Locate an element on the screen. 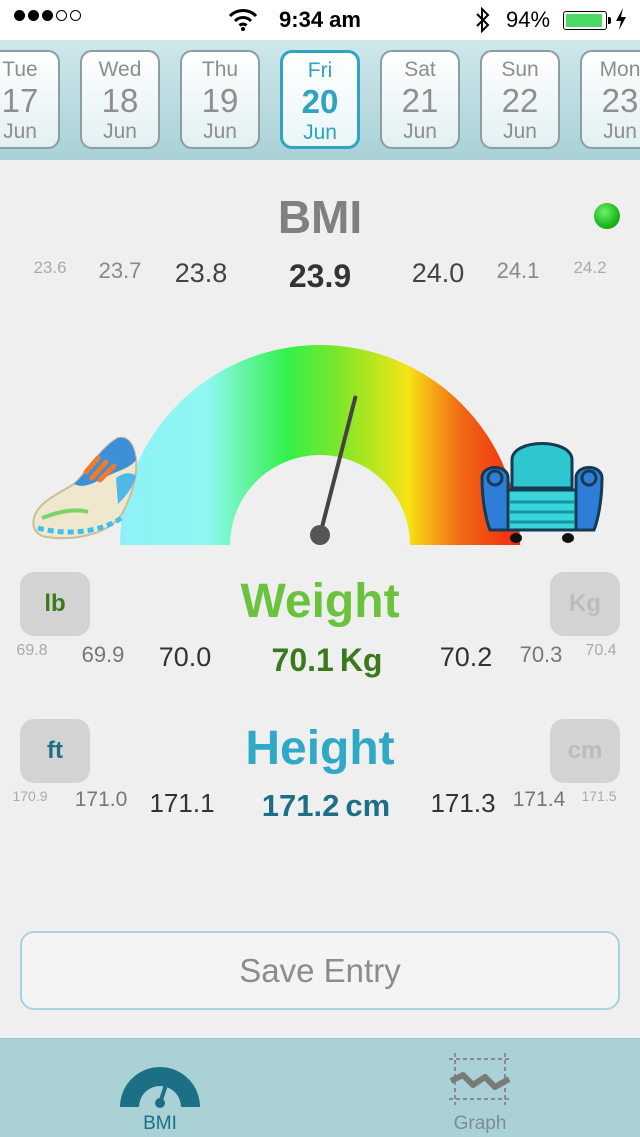  date-wed-18: Wed 18 Jun is located at coordinates (120, 99).